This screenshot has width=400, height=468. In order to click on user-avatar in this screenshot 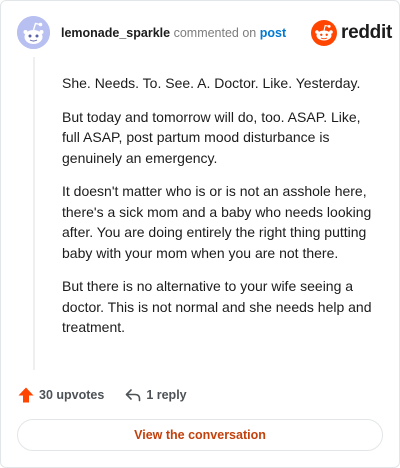, I will do `click(33, 32)`.